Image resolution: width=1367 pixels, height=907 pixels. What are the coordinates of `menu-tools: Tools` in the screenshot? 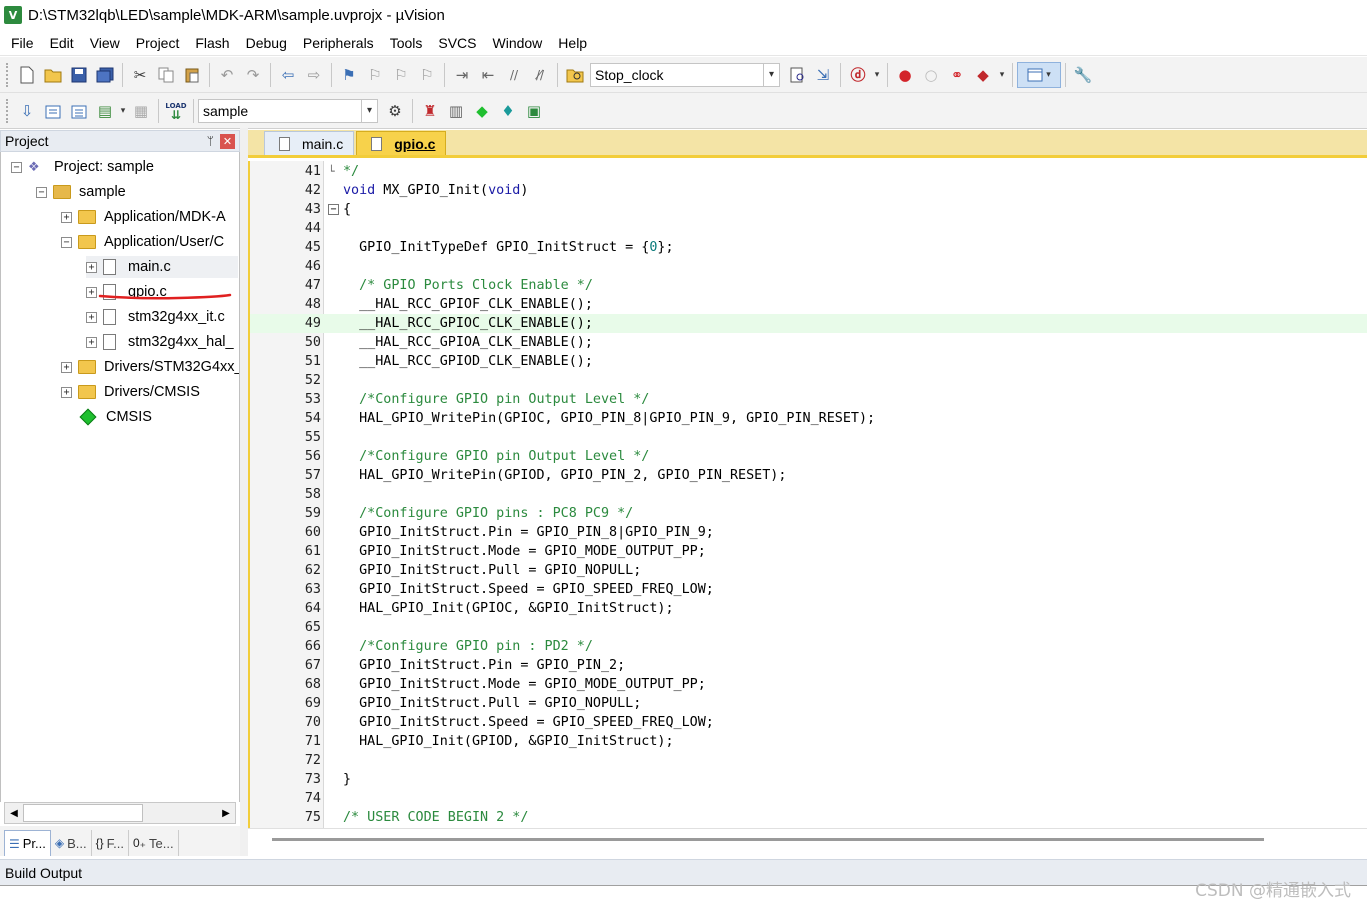 It's located at (406, 43).